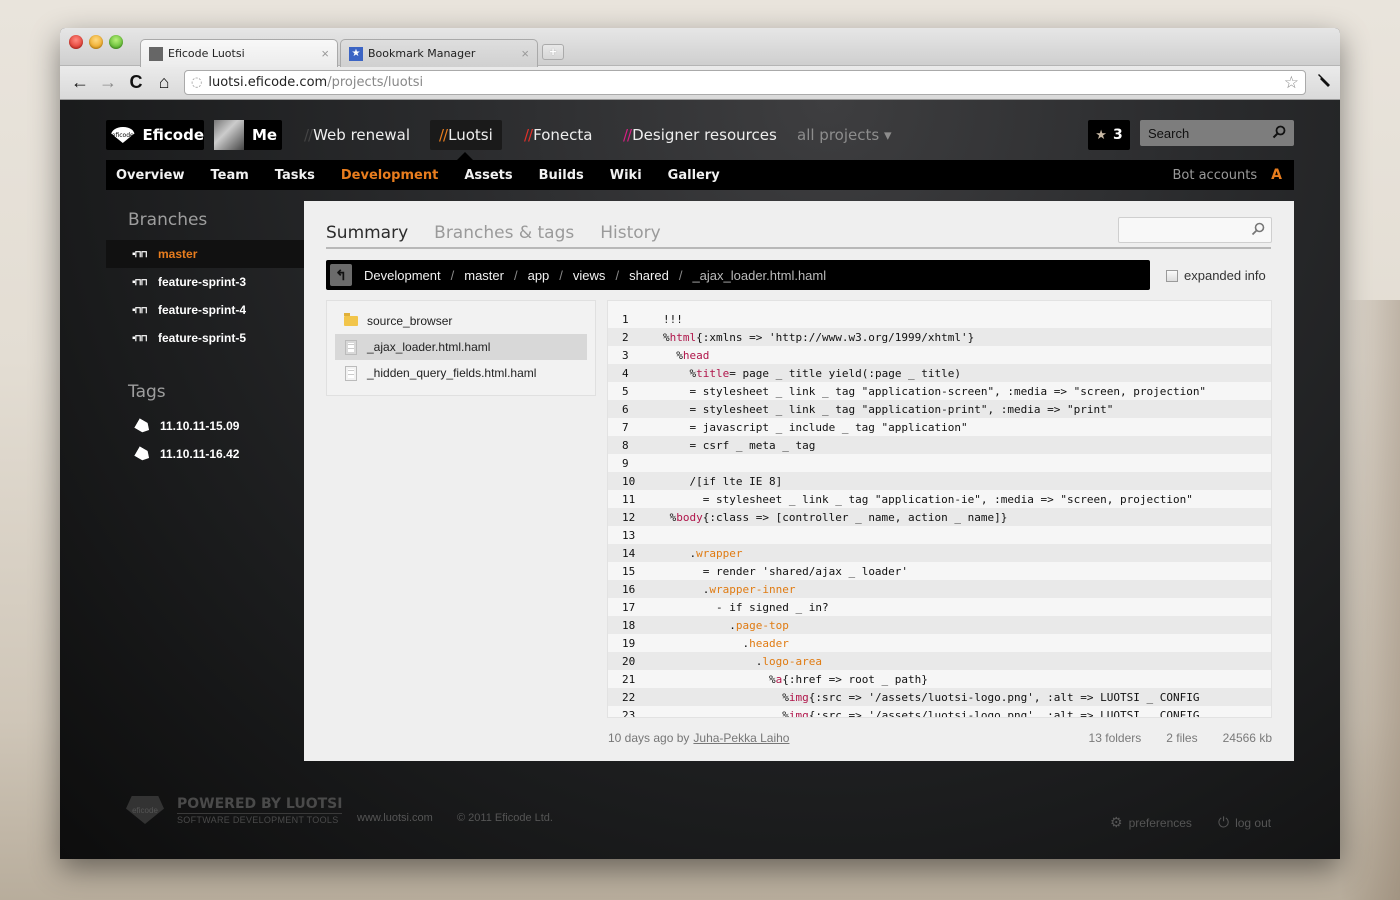 The image size is (1400, 900). I want to click on subnav-overview: Overview, so click(150, 175).